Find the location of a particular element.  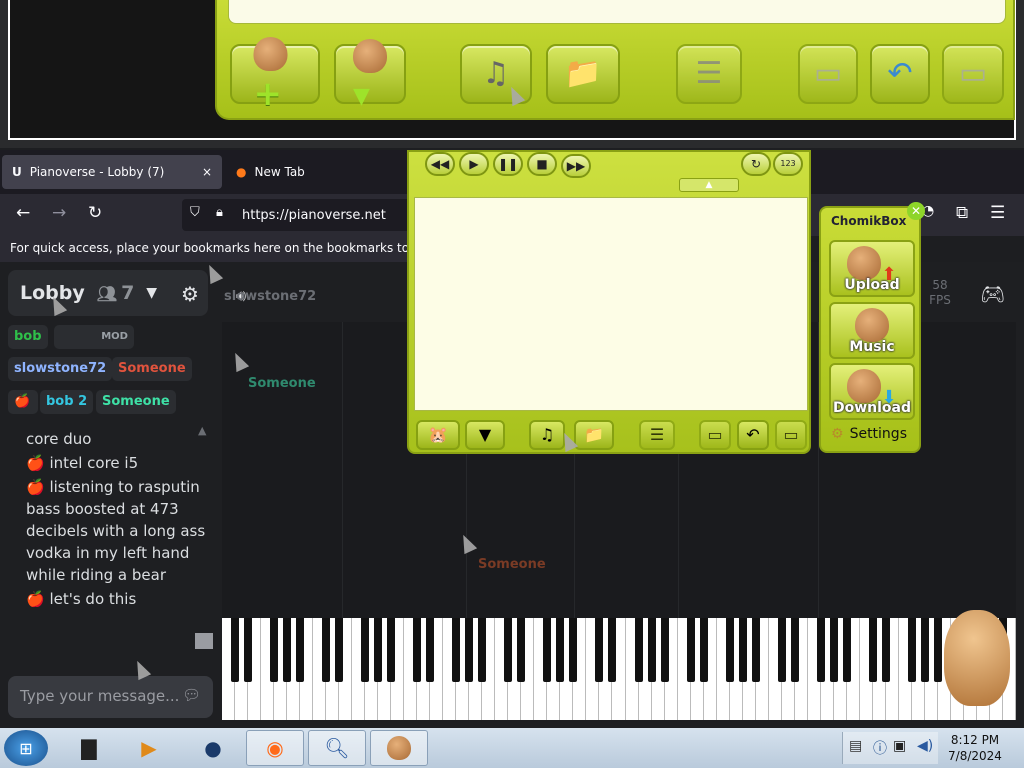

add-file-button: 🐹 is located at coordinates (438, 435).